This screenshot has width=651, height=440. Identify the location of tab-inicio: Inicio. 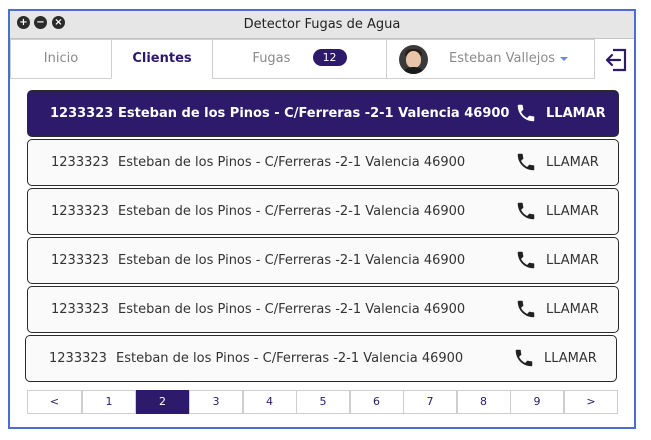
(61, 59).